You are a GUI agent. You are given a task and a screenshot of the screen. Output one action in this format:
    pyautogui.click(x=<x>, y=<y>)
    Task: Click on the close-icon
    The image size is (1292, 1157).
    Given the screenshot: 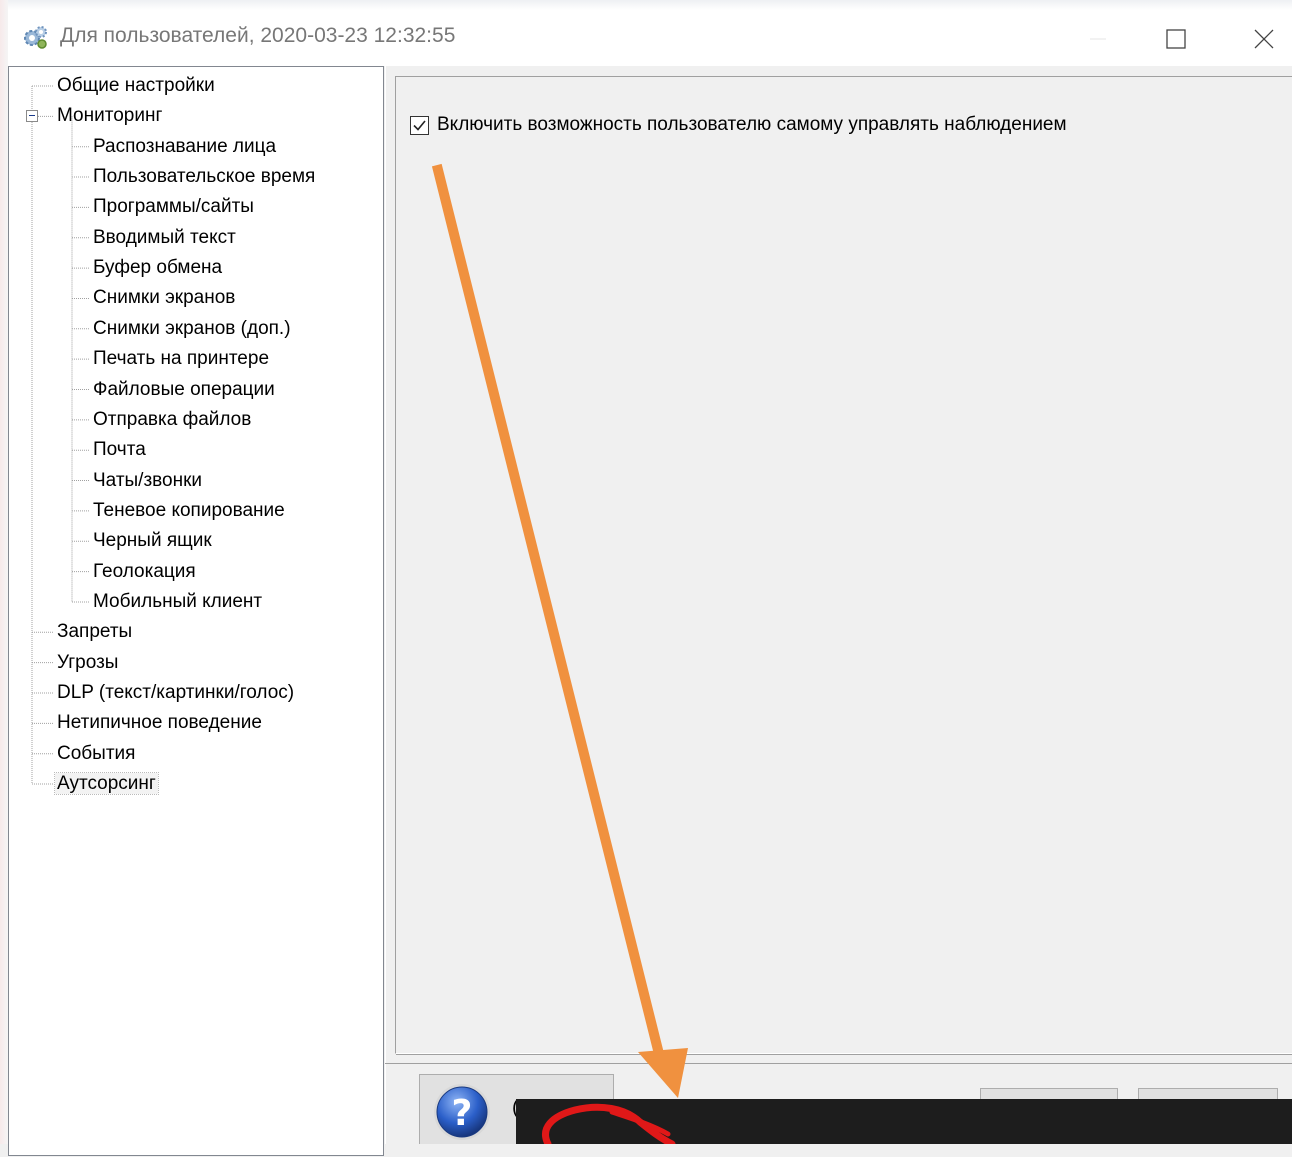 What is the action you would take?
    pyautogui.click(x=1264, y=39)
    